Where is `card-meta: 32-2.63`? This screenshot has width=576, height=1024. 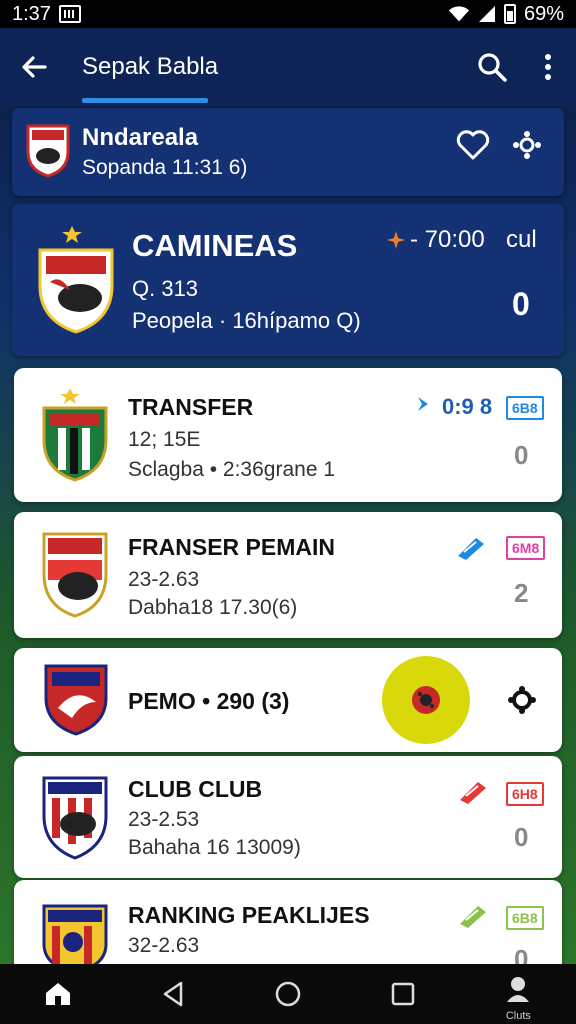 card-meta: 32-2.63 is located at coordinates (164, 945).